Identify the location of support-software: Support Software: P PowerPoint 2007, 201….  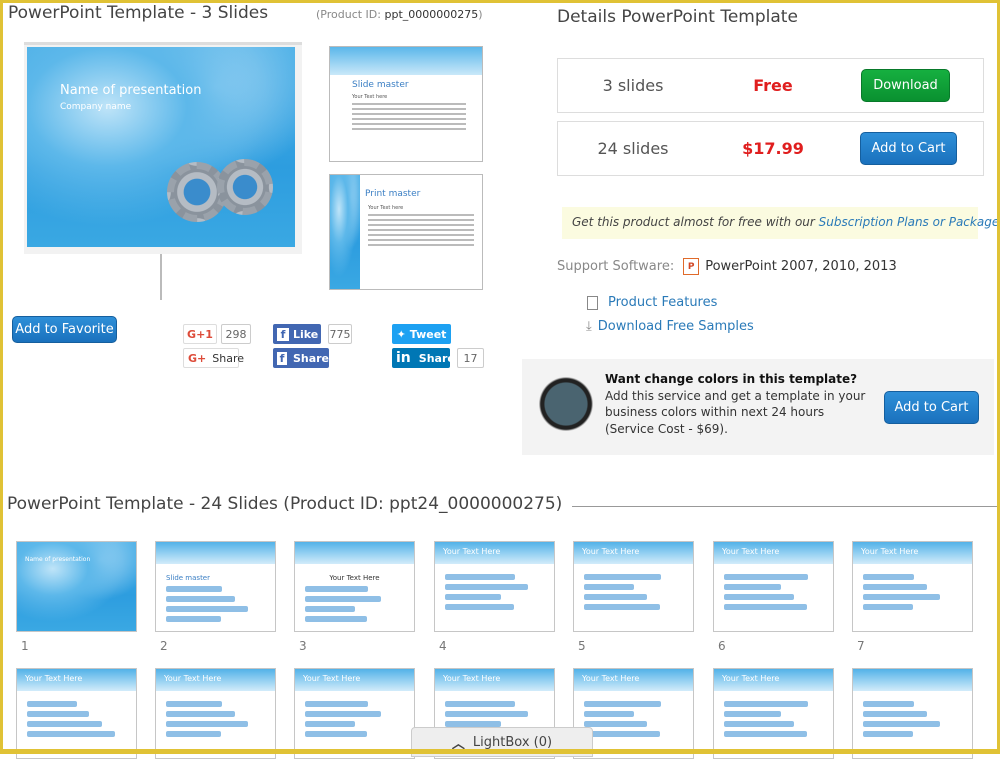
(727, 266).